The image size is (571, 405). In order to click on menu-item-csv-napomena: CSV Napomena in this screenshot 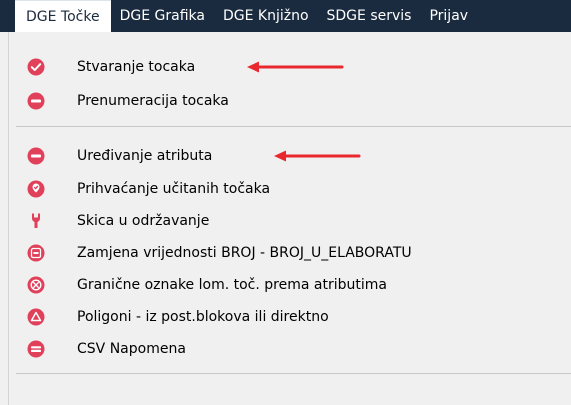, I will do `click(285, 349)`.